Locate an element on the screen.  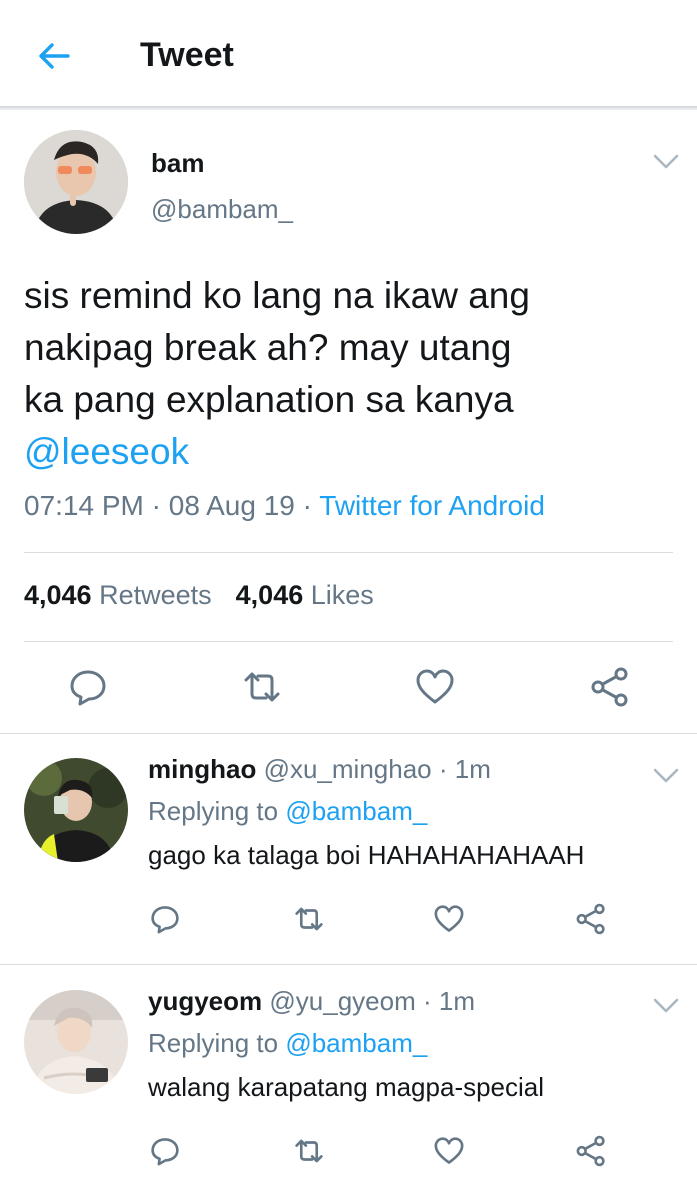
tweet-date: 08 Aug 19 is located at coordinates (231, 505).